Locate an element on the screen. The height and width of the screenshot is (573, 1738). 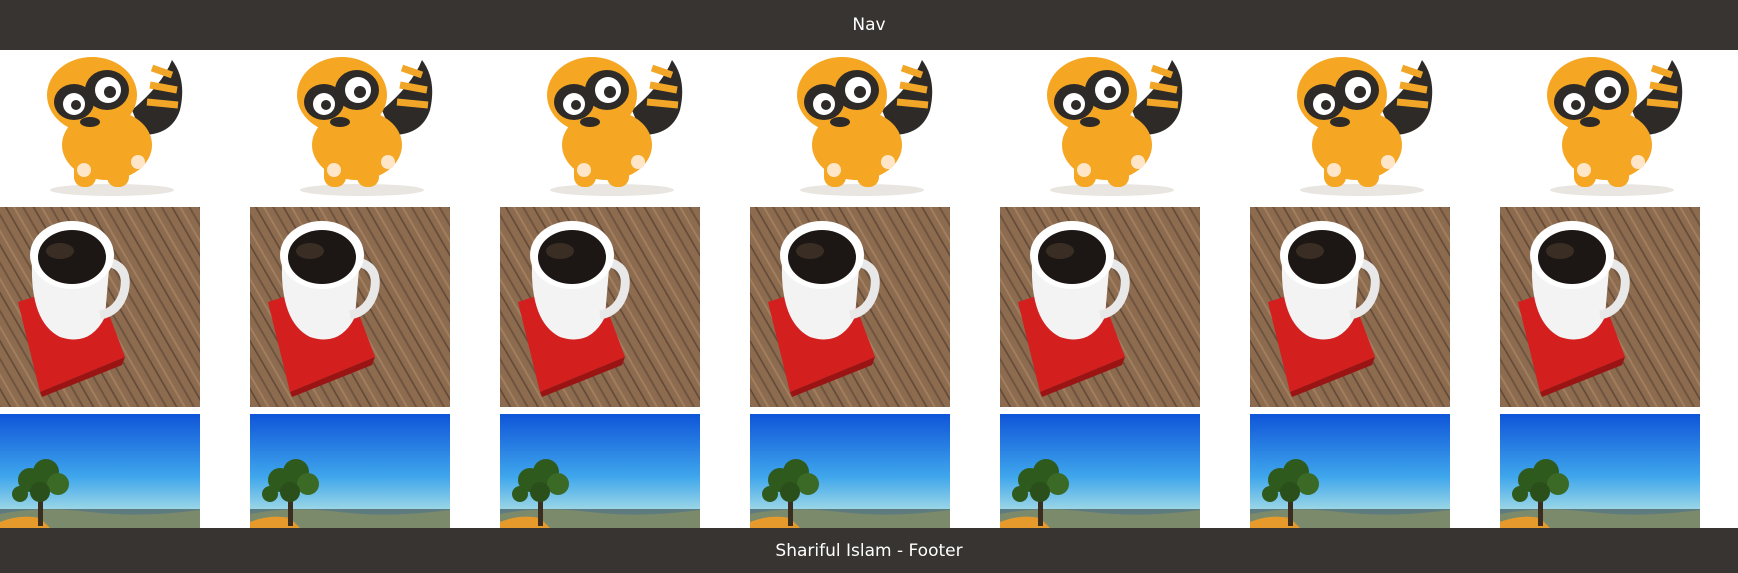
nav-bar: Nav is located at coordinates (869, 25).